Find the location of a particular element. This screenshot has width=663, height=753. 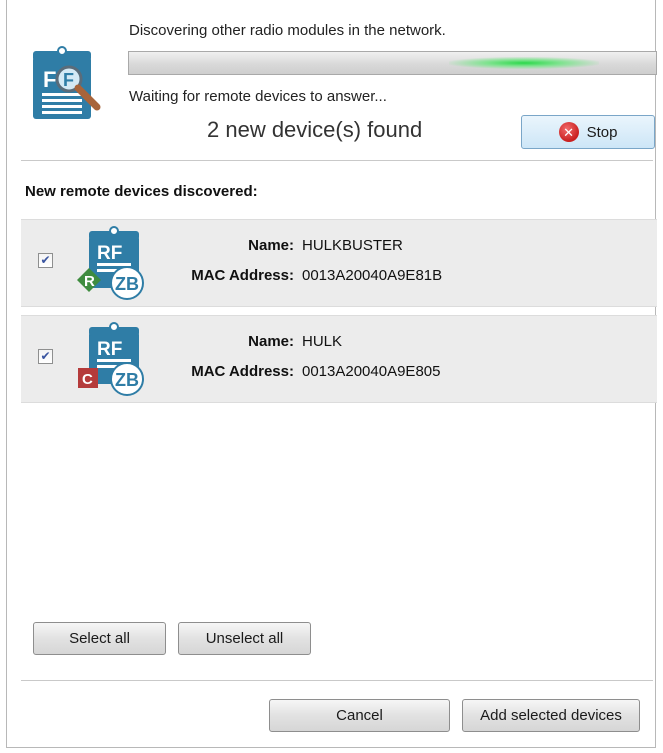

svg-text: C is located at coordinates (87, 379).